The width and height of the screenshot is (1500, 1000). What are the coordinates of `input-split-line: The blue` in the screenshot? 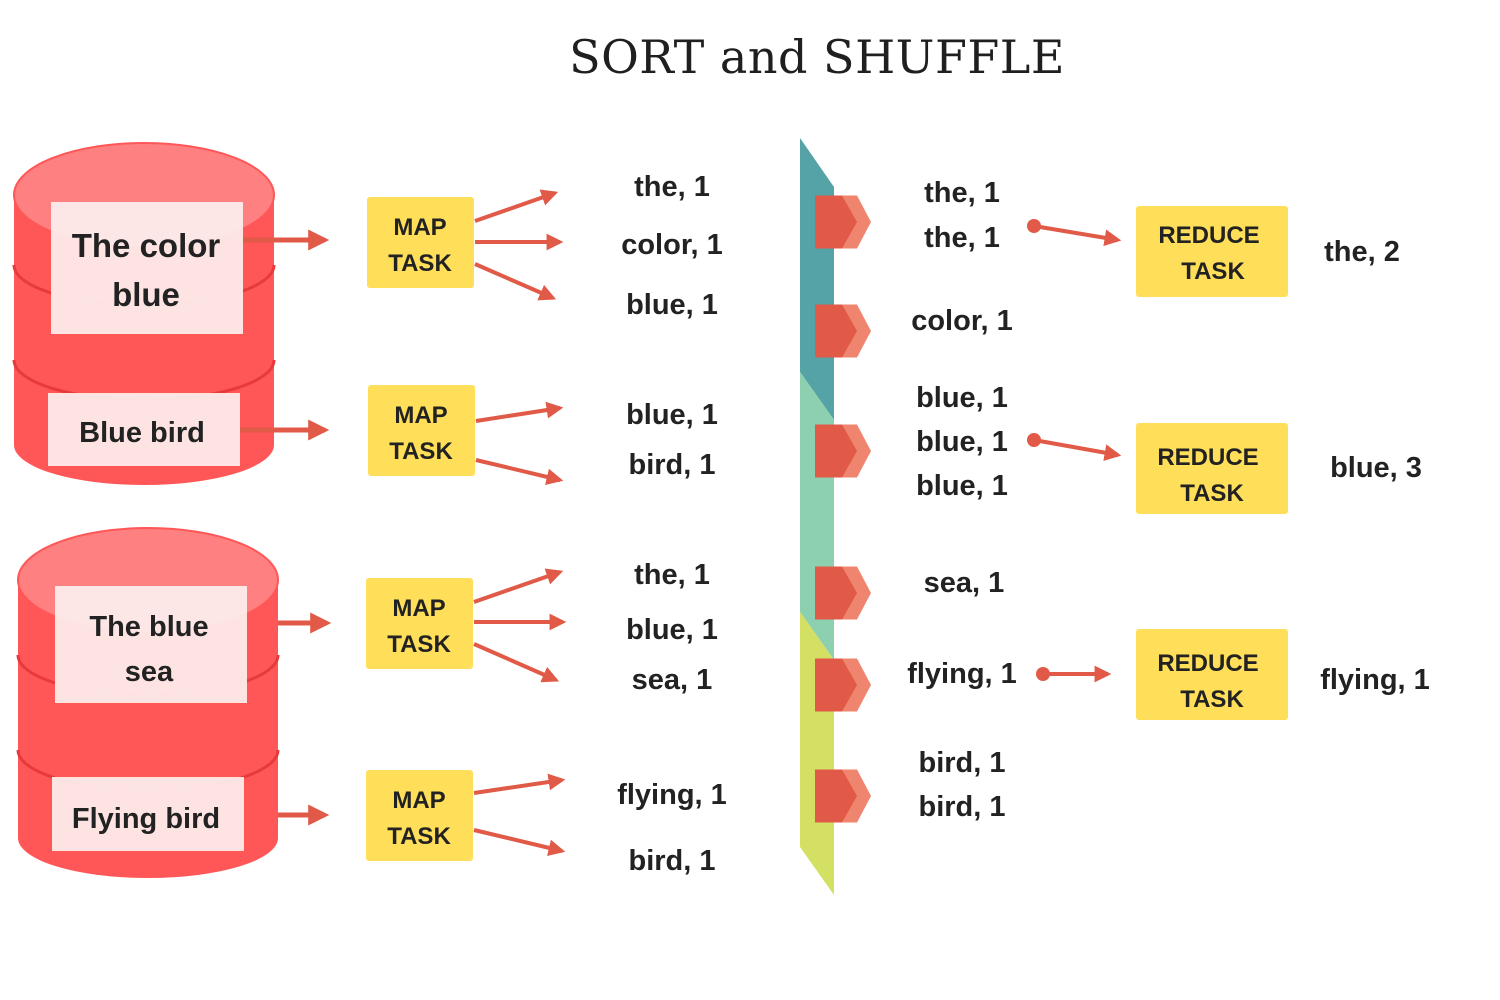 It's located at (148, 627).